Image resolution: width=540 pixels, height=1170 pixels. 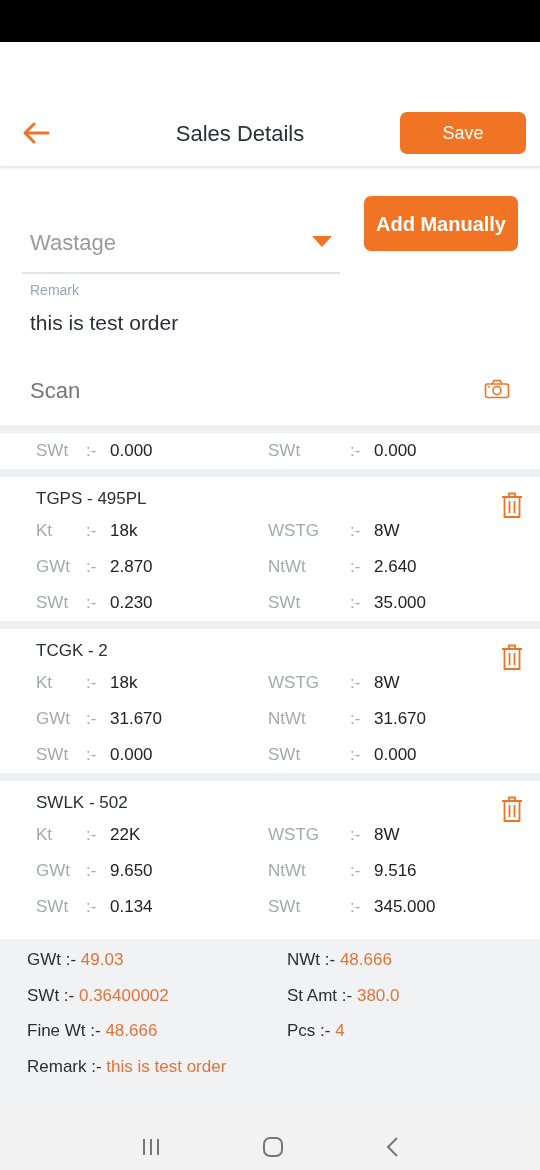 I want to click on wastage-placeholder: Wastage, so click(x=73, y=242).